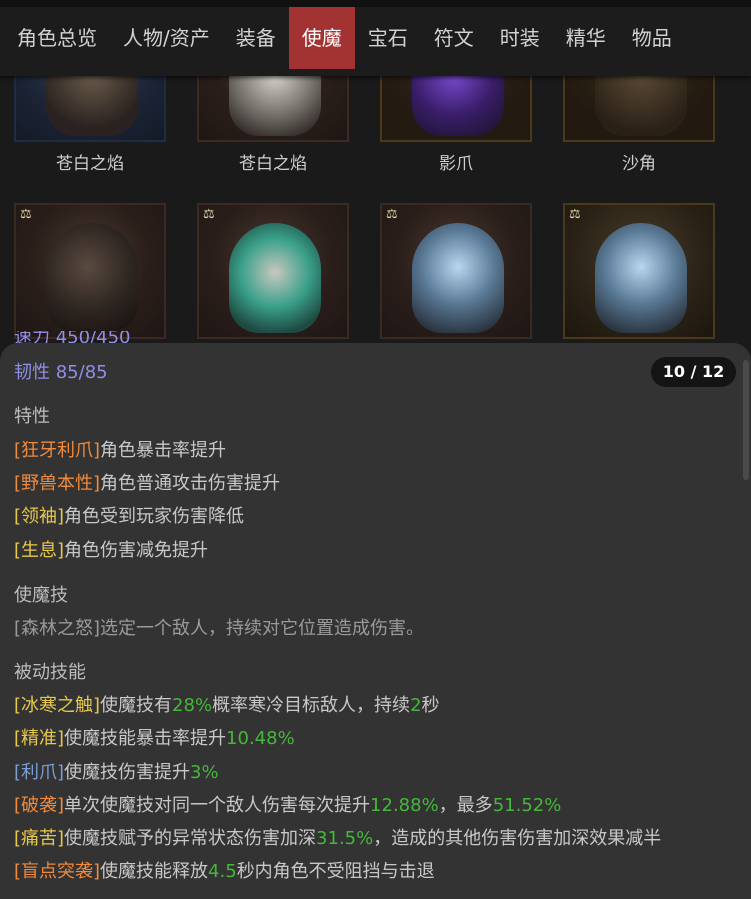  What do you see at coordinates (288, 805) in the screenshot?
I see `passive-line: [破袭]单次使魔技对同一个敌人伤害每次提升12.88%，最多51.52%` at bounding box center [288, 805].